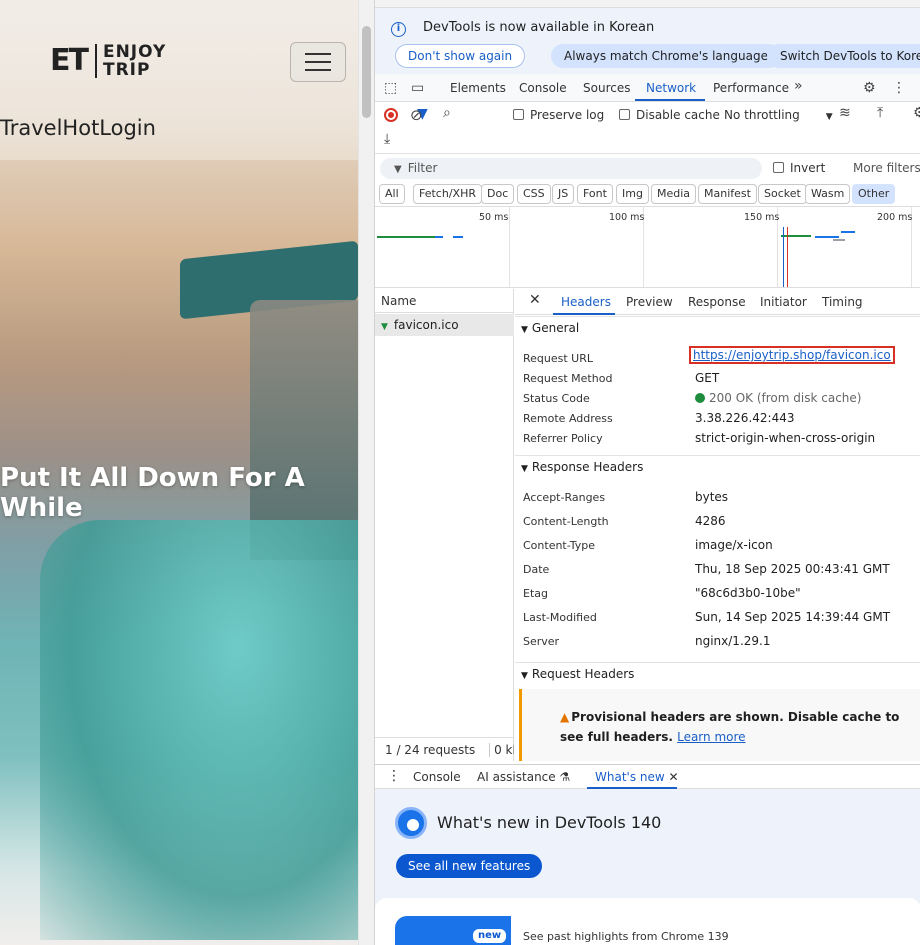 The image size is (920, 945). Describe the element at coordinates (874, 194) in the screenshot. I see `chip-other: Other` at that location.